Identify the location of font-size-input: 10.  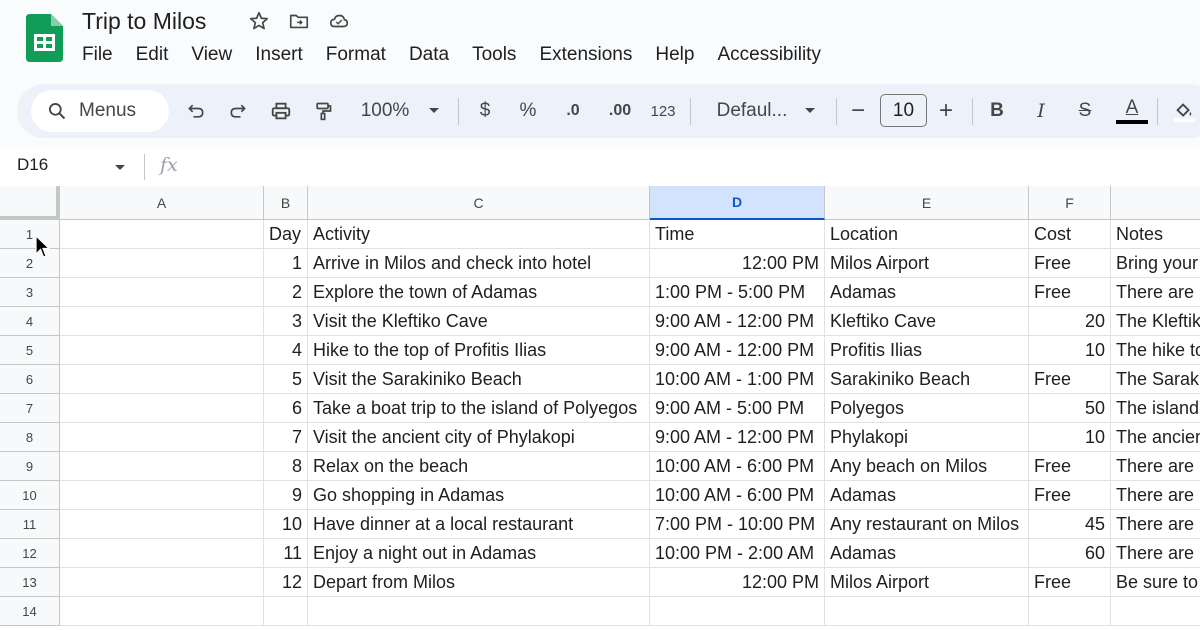
(903, 110).